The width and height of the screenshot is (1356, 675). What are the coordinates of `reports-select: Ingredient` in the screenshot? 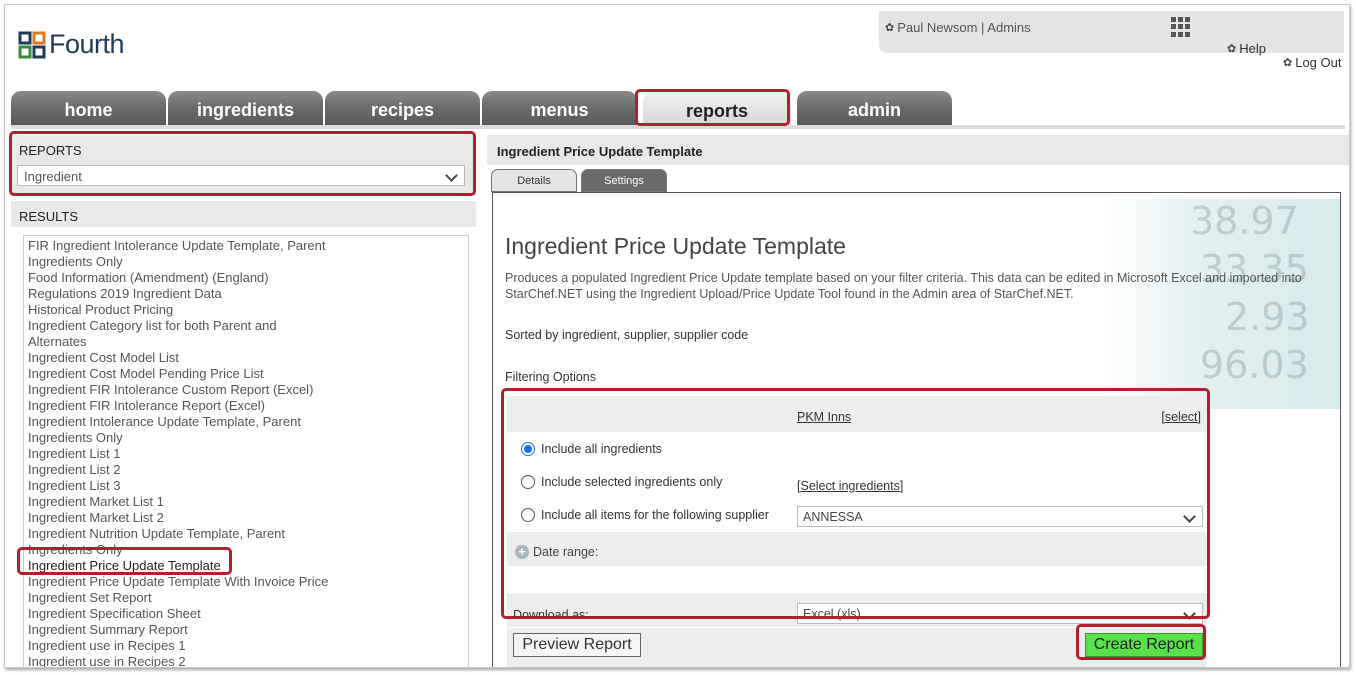 It's located at (241, 175).